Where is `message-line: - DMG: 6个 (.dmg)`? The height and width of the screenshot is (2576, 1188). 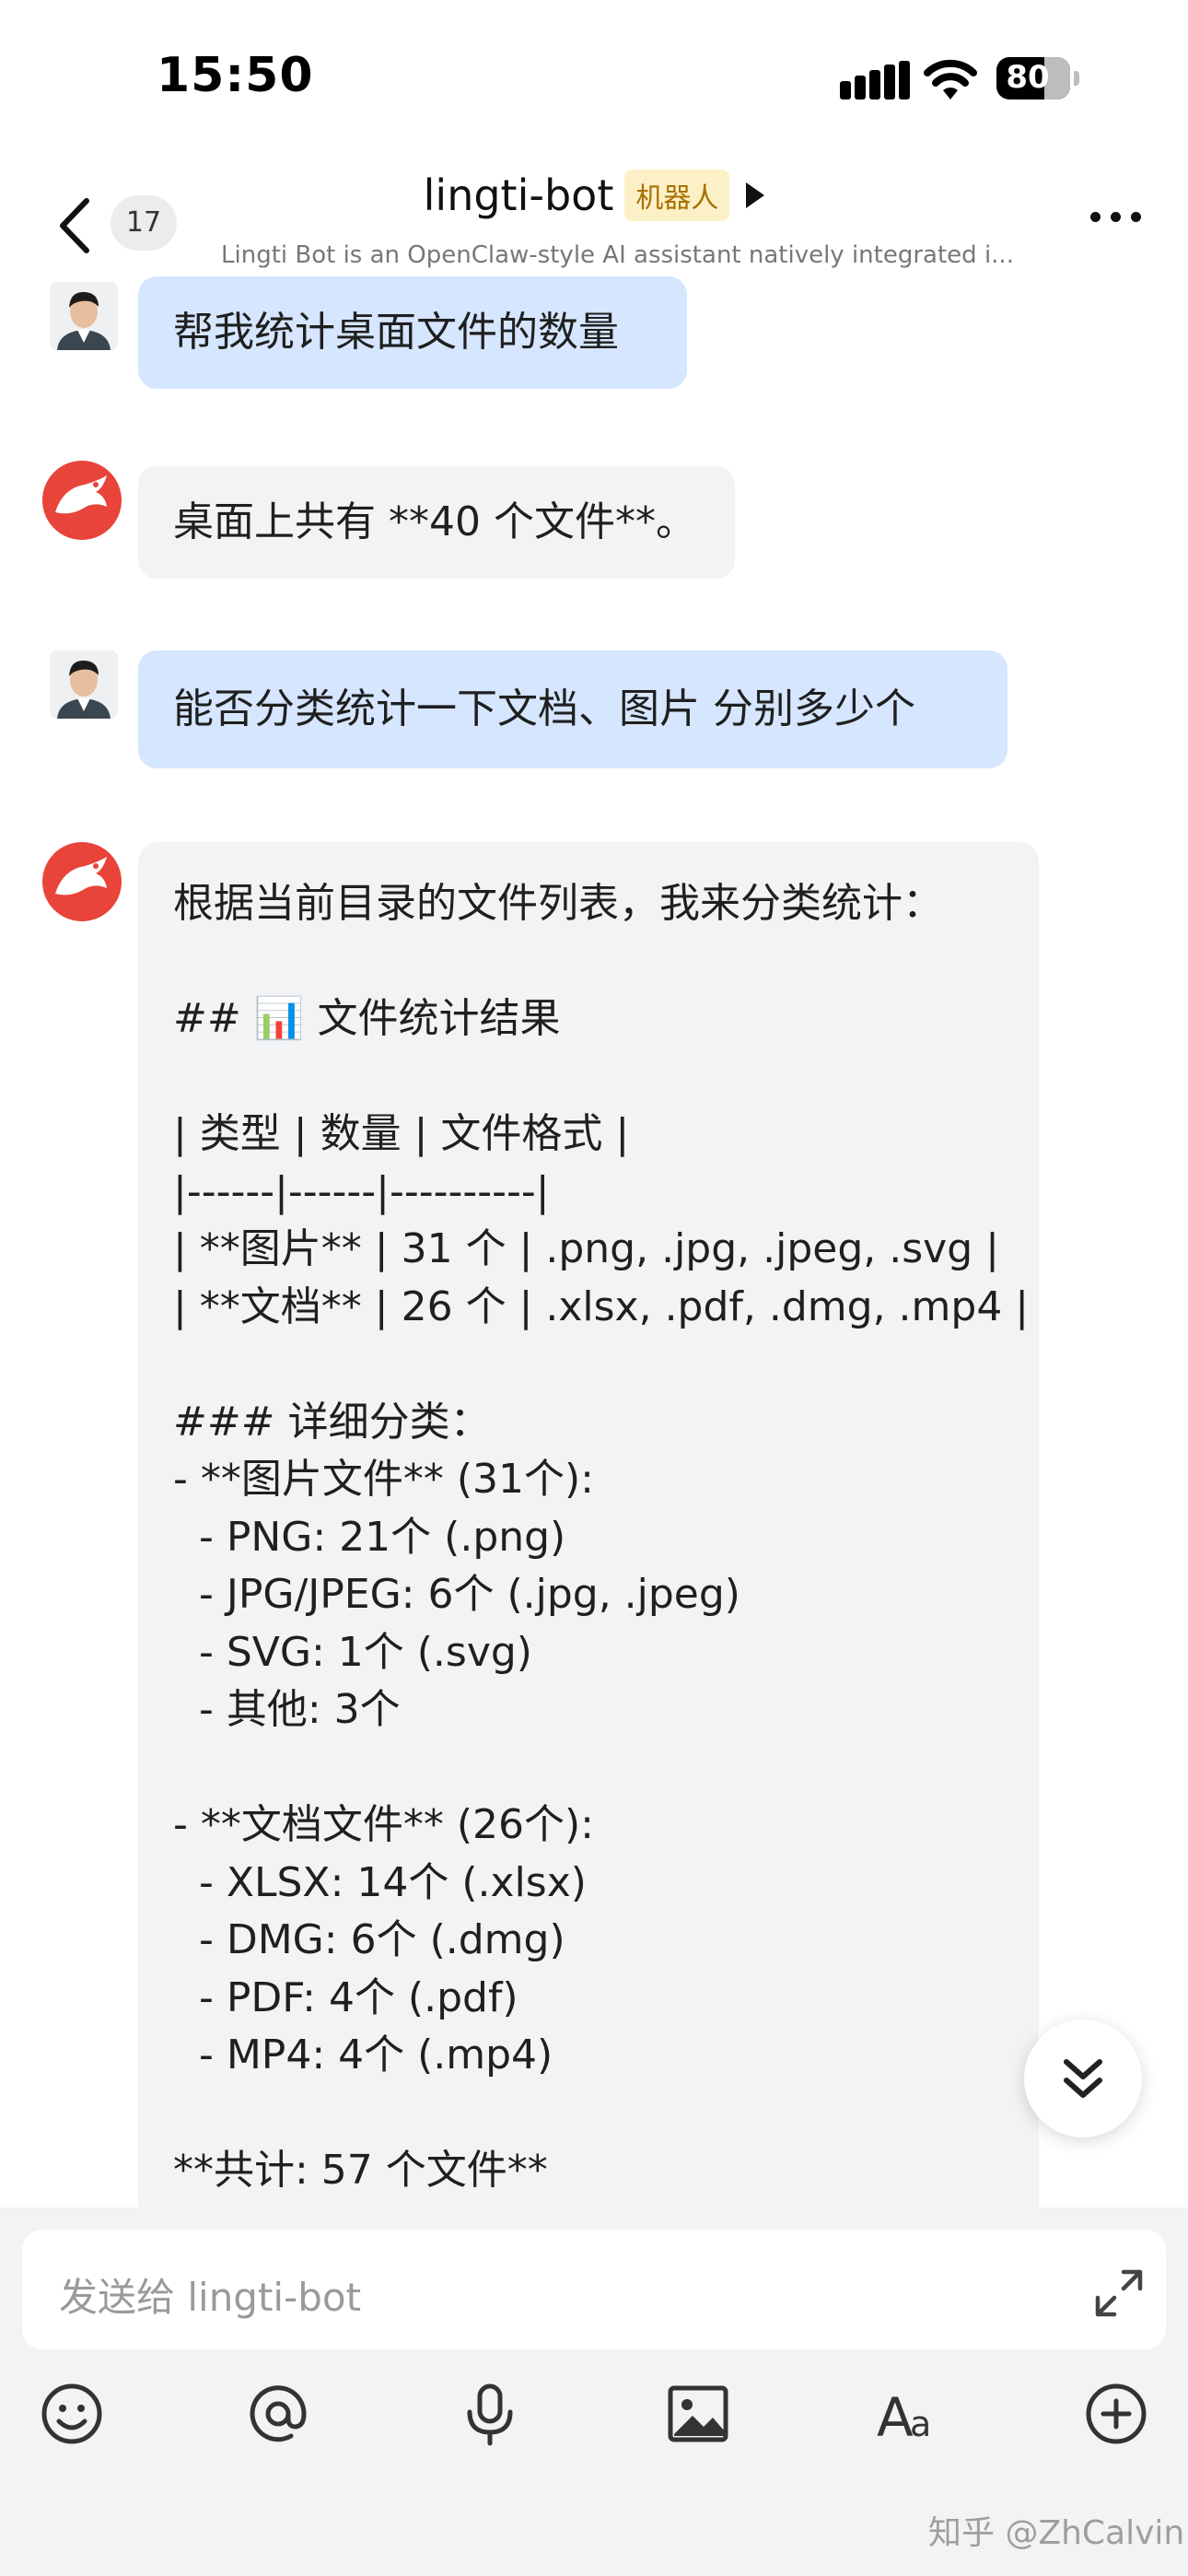
message-line: - DMG: 6个 (.dmg) is located at coordinates (369, 1939).